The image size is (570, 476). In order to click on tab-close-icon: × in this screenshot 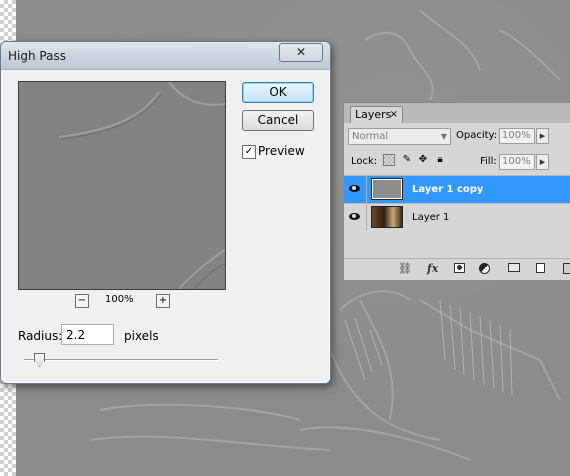, I will do `click(394, 115)`.